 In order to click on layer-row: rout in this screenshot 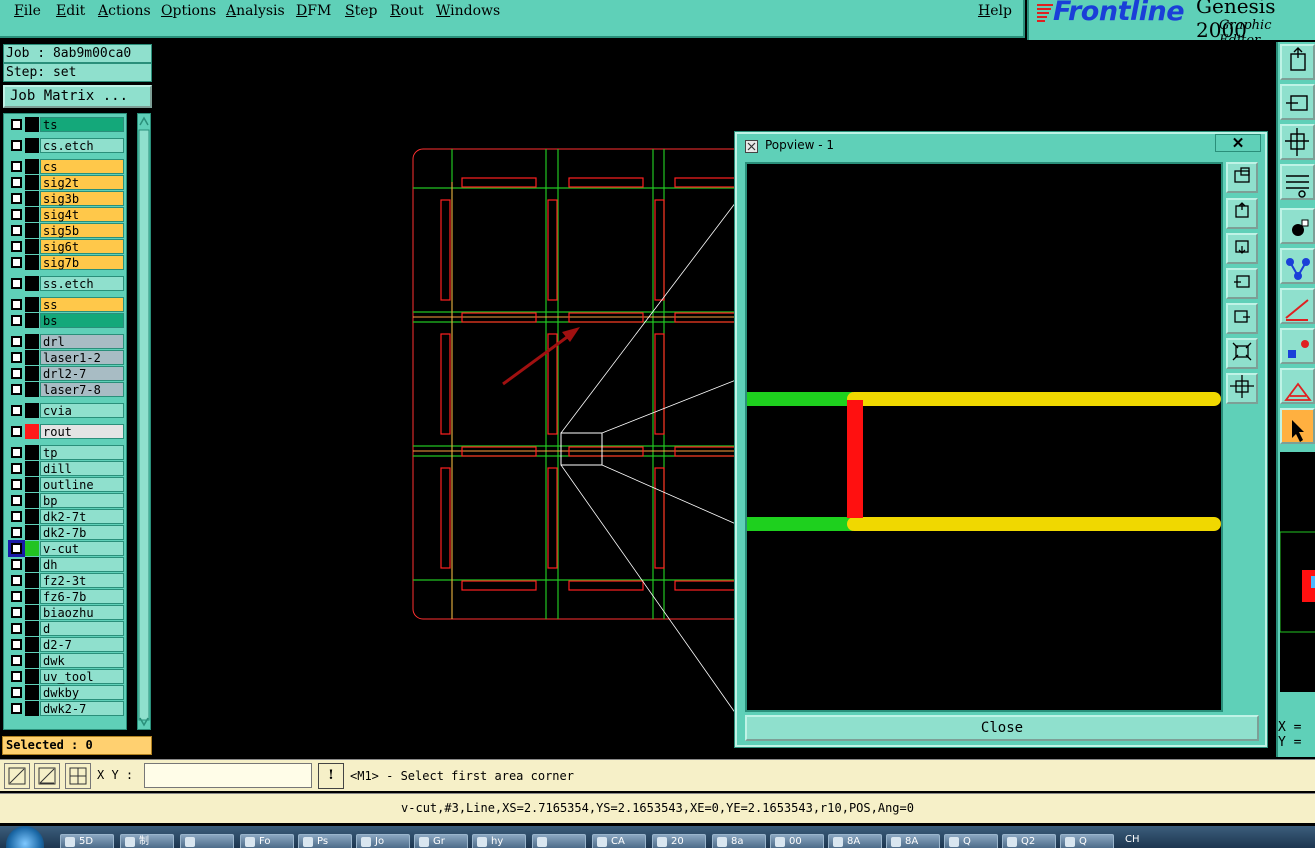, I will do `click(65, 431)`.